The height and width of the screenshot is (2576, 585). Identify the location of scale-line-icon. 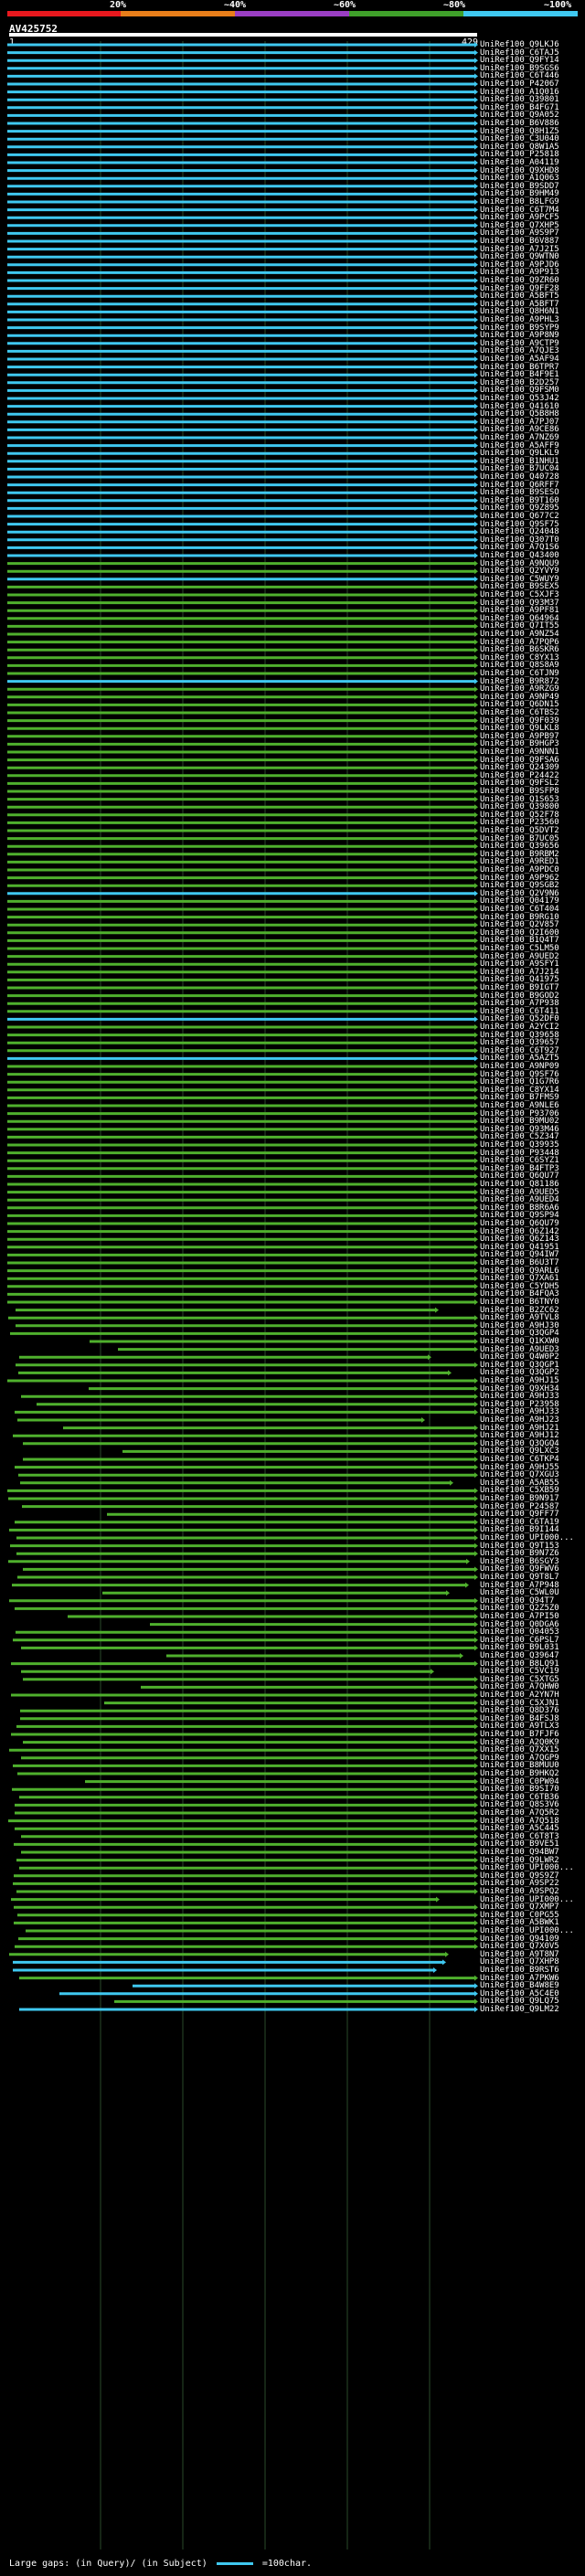
(234, 2563).